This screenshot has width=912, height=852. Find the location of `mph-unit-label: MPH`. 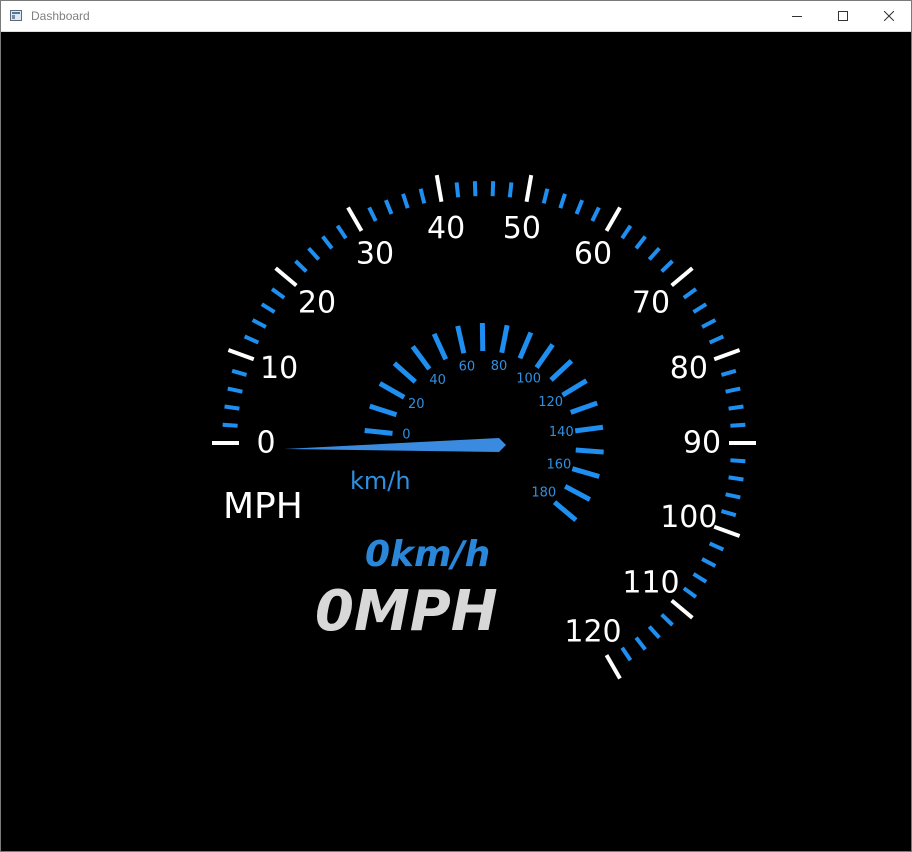

mph-unit-label: MPH is located at coordinates (263, 506).